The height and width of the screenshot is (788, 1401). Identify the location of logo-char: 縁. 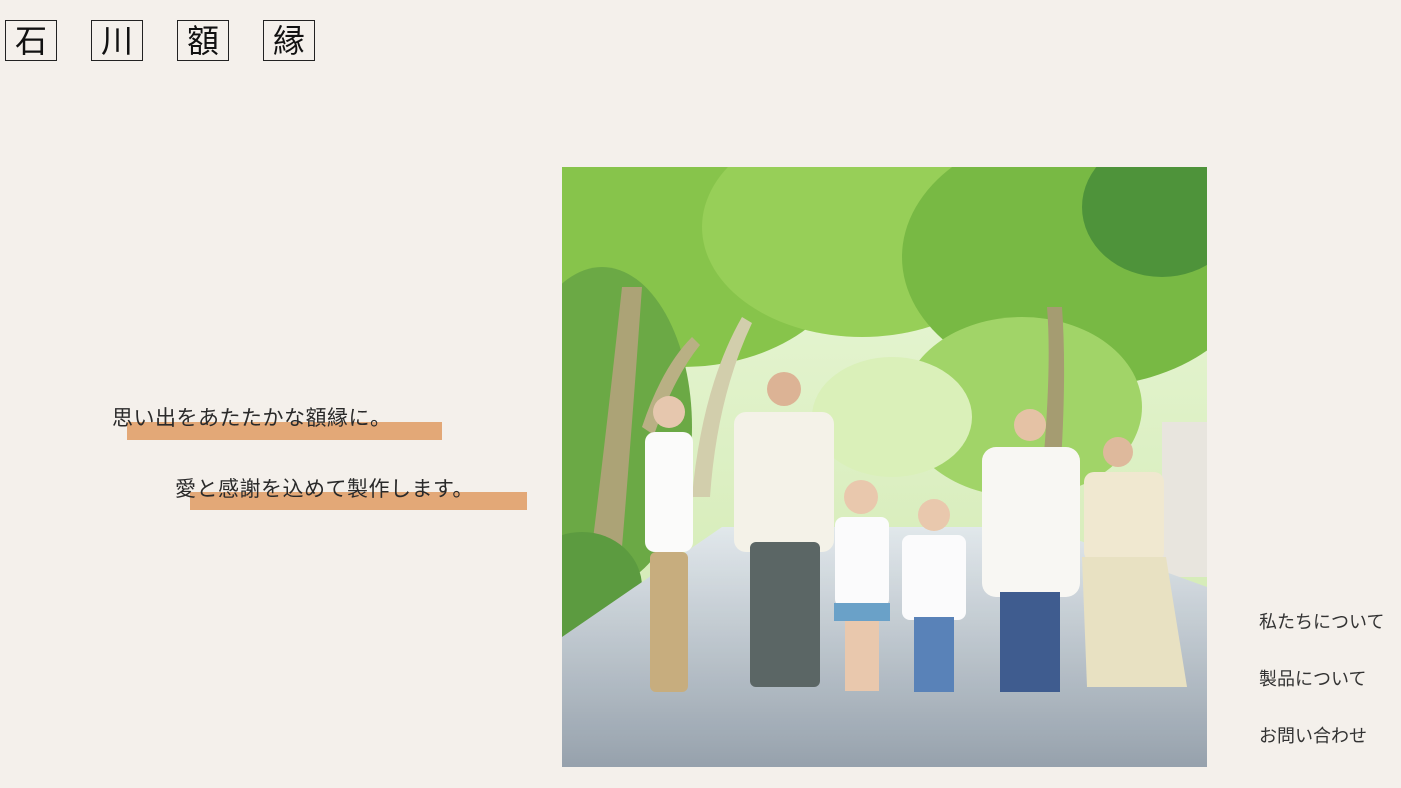
(289, 40).